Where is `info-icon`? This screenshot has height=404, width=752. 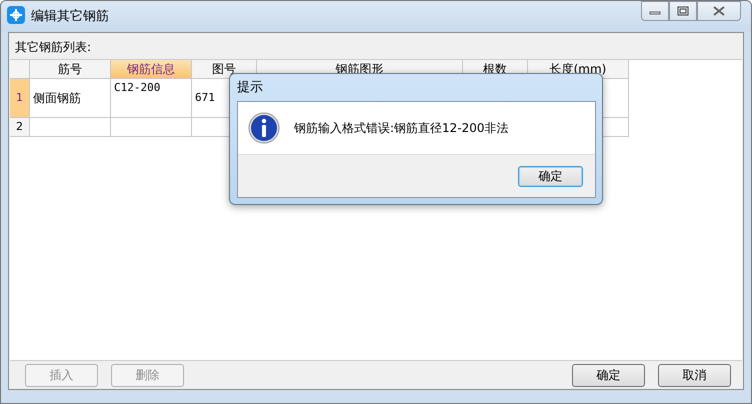 info-icon is located at coordinates (264, 128).